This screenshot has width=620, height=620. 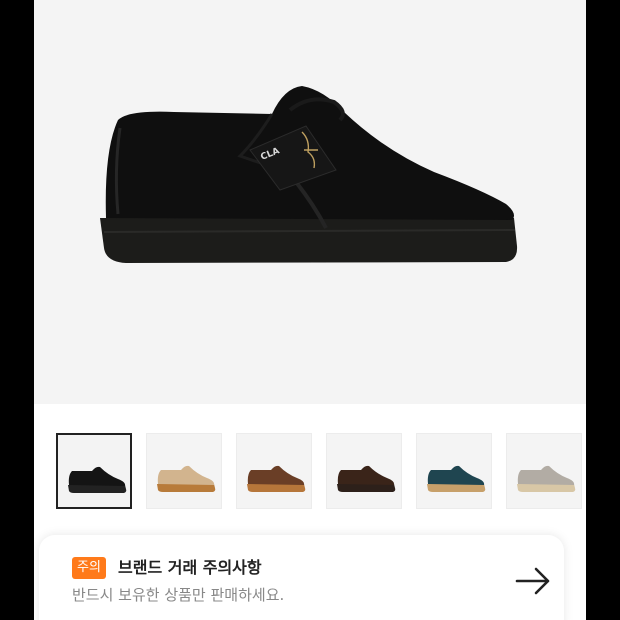 I want to click on shoe-grey-thumbnail, so click(x=546, y=478).